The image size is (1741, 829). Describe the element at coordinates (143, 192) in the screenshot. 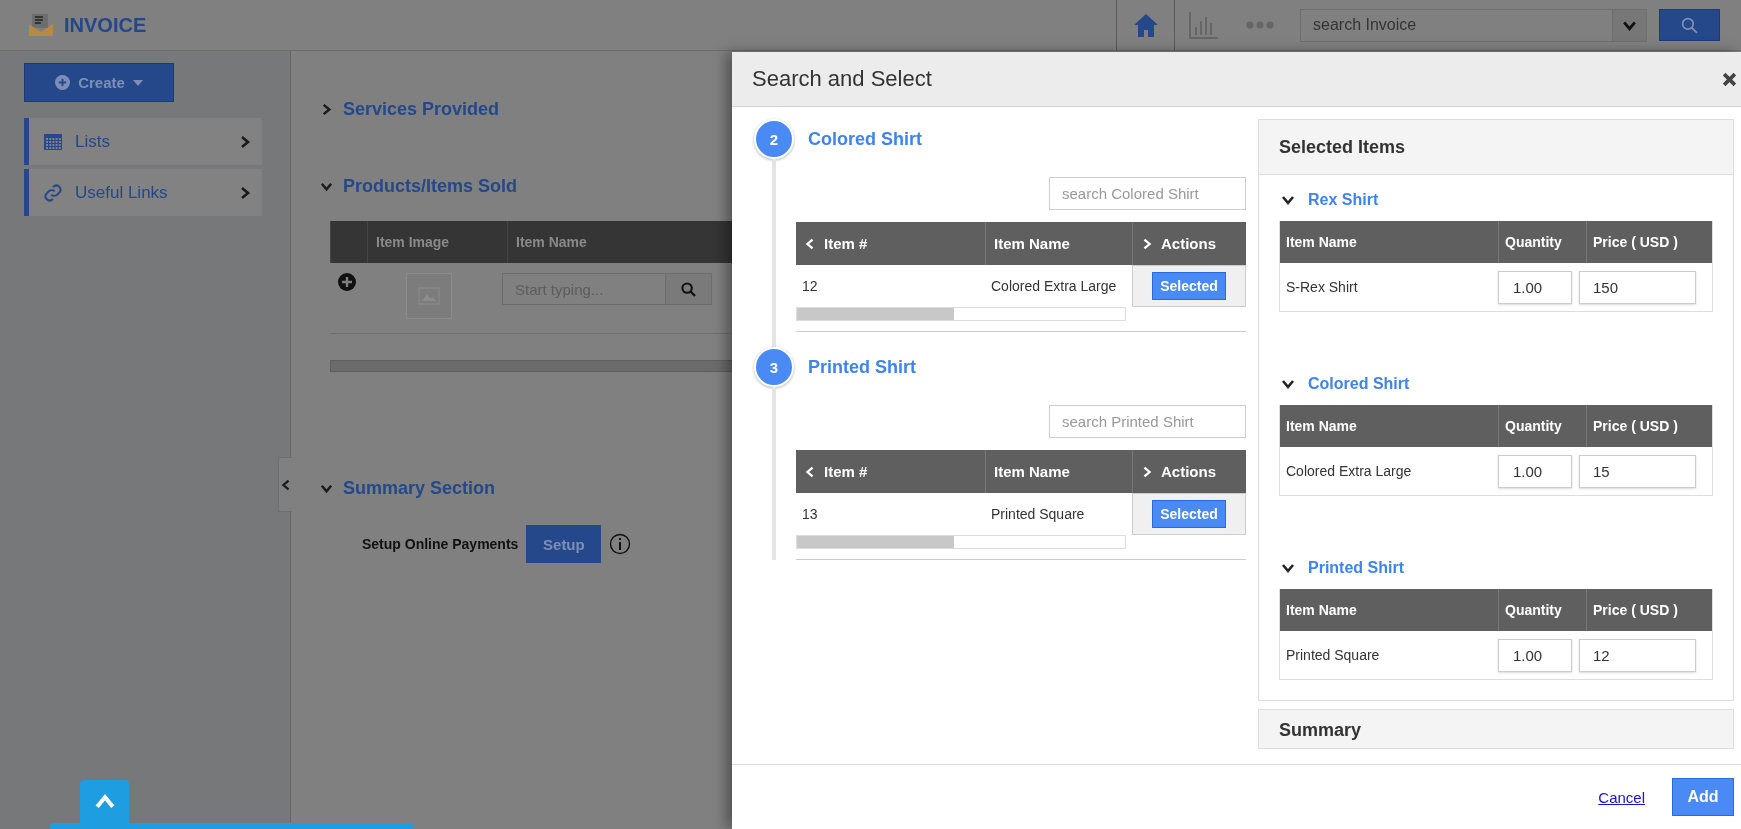

I see `sidebar-item: Useful Links` at that location.